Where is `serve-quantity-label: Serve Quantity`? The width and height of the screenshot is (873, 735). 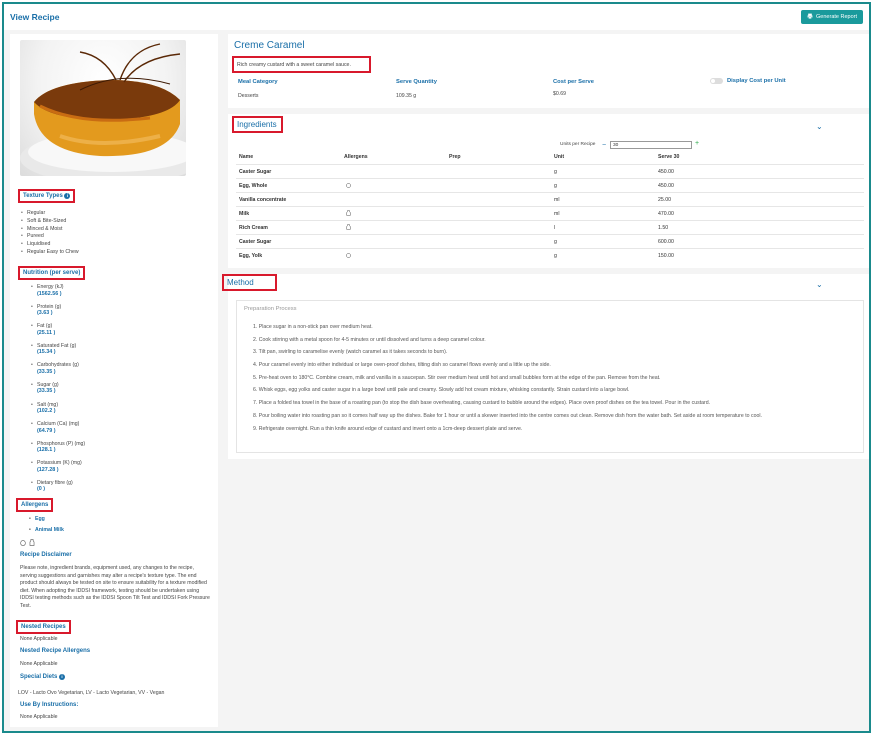
serve-quantity-label: Serve Quantity is located at coordinates (416, 82).